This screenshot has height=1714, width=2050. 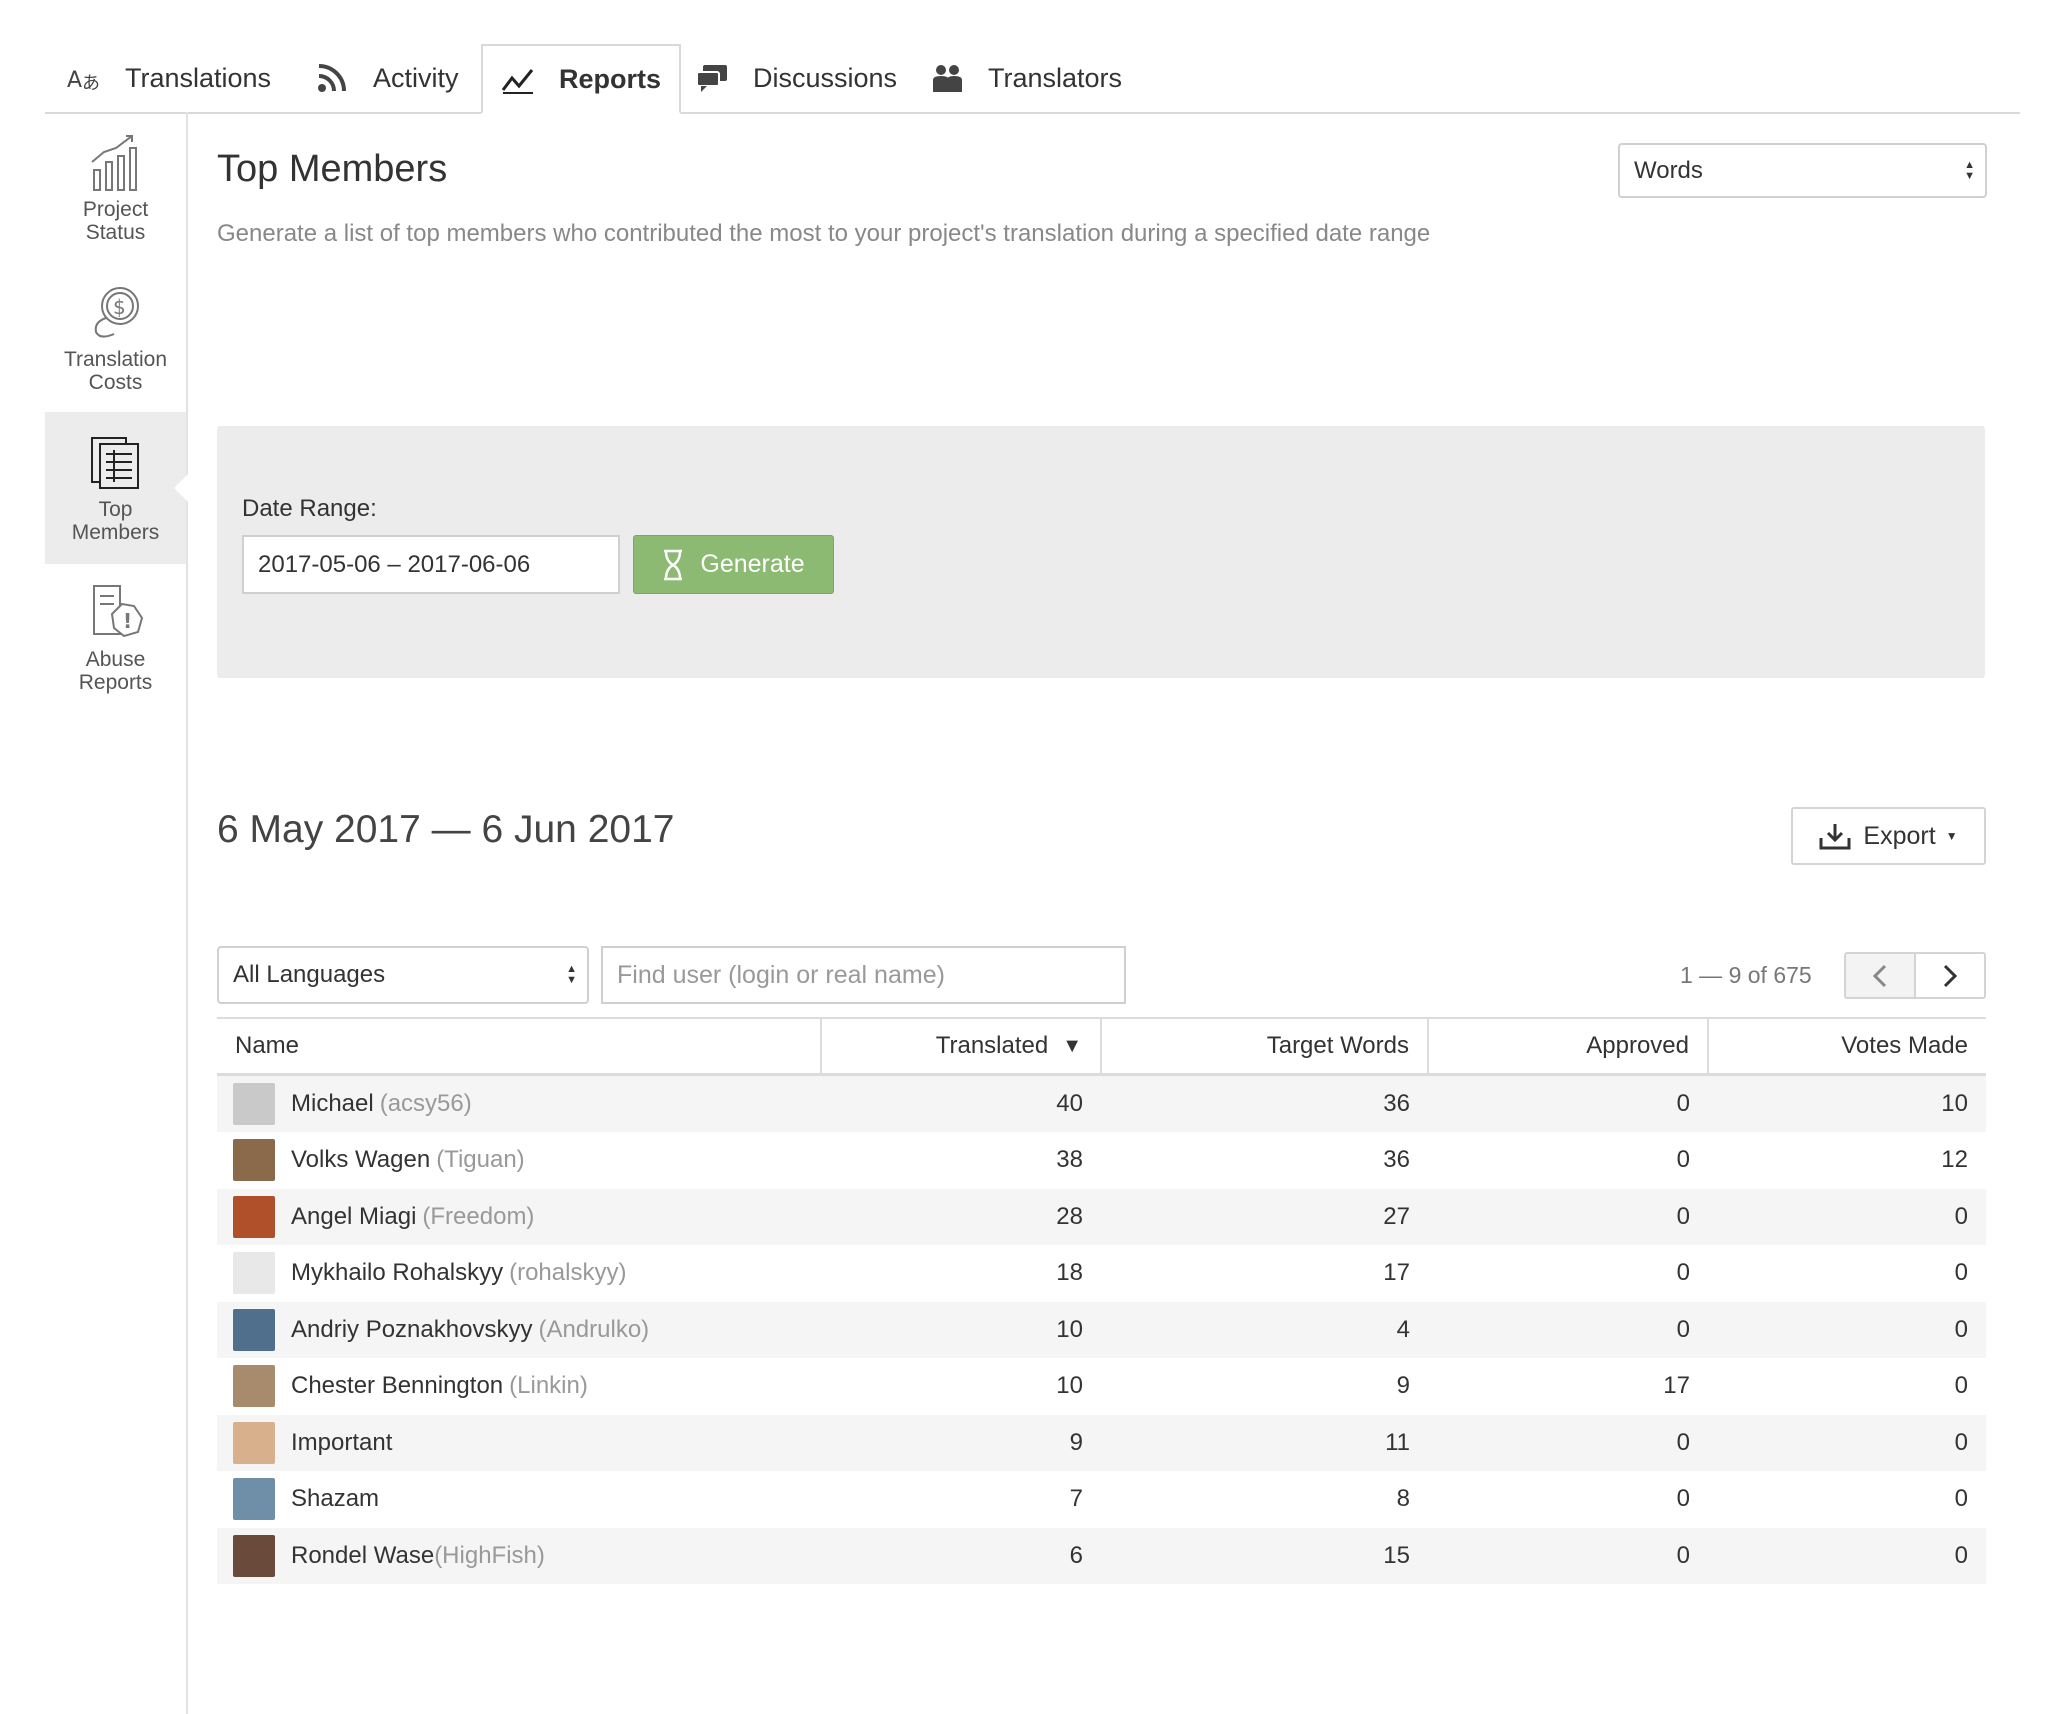 What do you see at coordinates (571, 974) in the screenshot?
I see `select-arrows-icon: ▲ ▼` at bounding box center [571, 974].